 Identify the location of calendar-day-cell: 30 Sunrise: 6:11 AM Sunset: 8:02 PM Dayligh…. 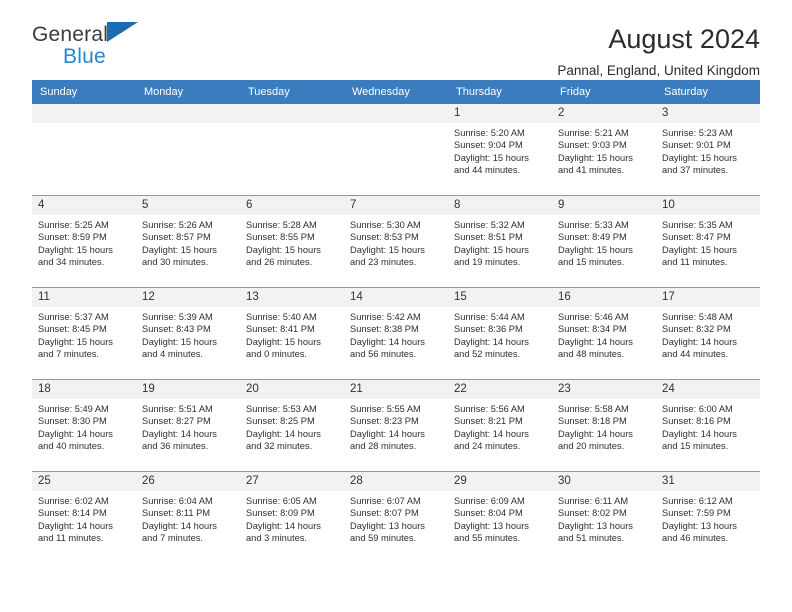
(604, 517).